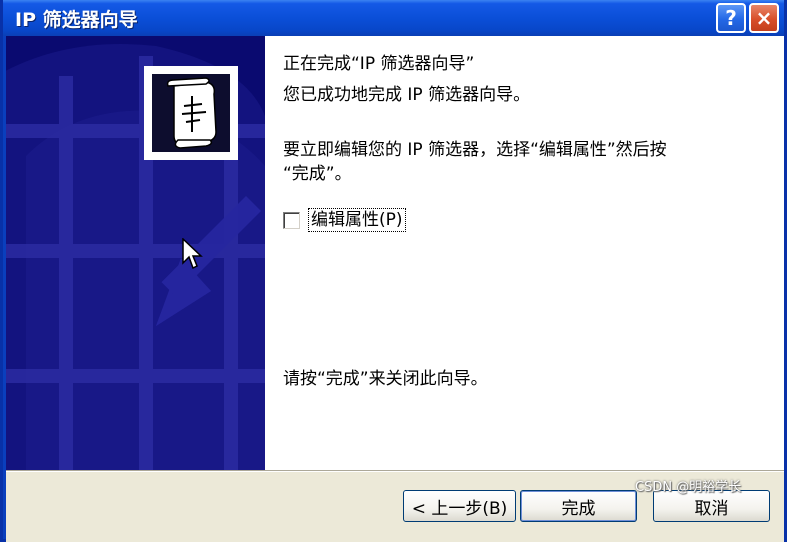  I want to click on close-button: ×, so click(764, 18).